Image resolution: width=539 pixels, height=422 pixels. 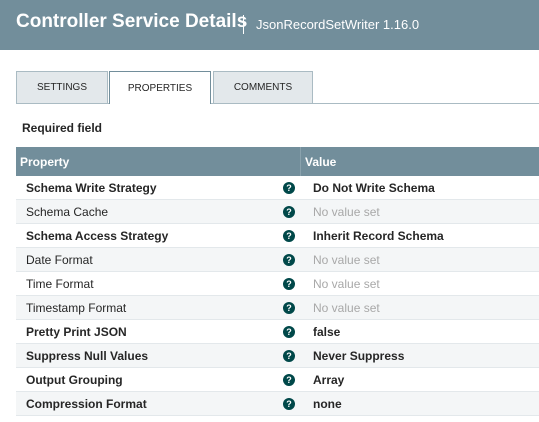 I want to click on tab-settings: SETTINGS, so click(x=62, y=87).